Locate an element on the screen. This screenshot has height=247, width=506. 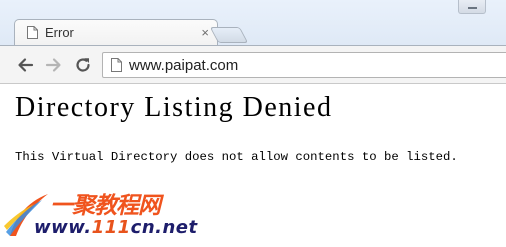
watermark-url-suffix: cn.net is located at coordinates (164, 227).